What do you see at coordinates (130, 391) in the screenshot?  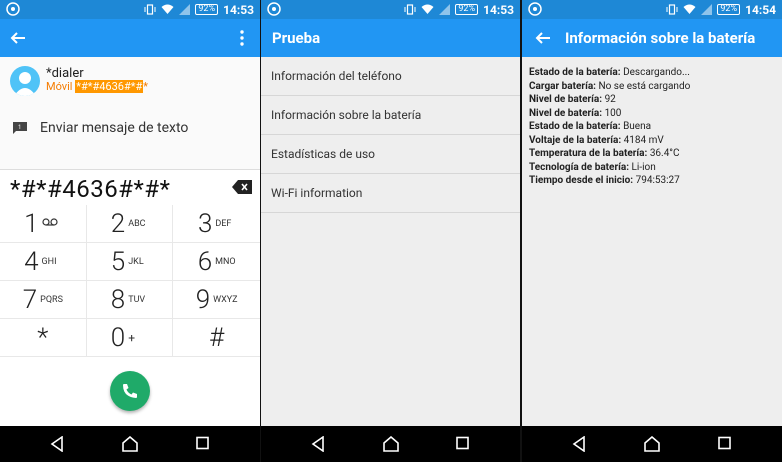 I see `call-button` at bounding box center [130, 391].